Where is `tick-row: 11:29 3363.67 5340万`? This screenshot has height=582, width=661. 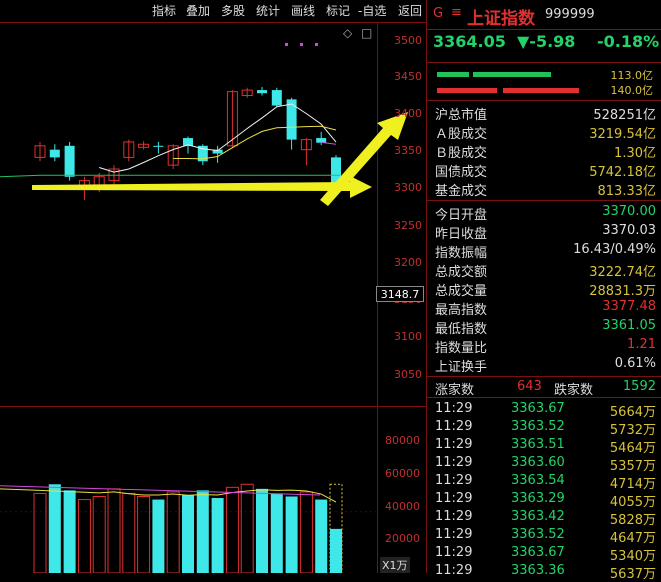 tick-row: 11:29 3363.67 5340万 is located at coordinates (544, 554).